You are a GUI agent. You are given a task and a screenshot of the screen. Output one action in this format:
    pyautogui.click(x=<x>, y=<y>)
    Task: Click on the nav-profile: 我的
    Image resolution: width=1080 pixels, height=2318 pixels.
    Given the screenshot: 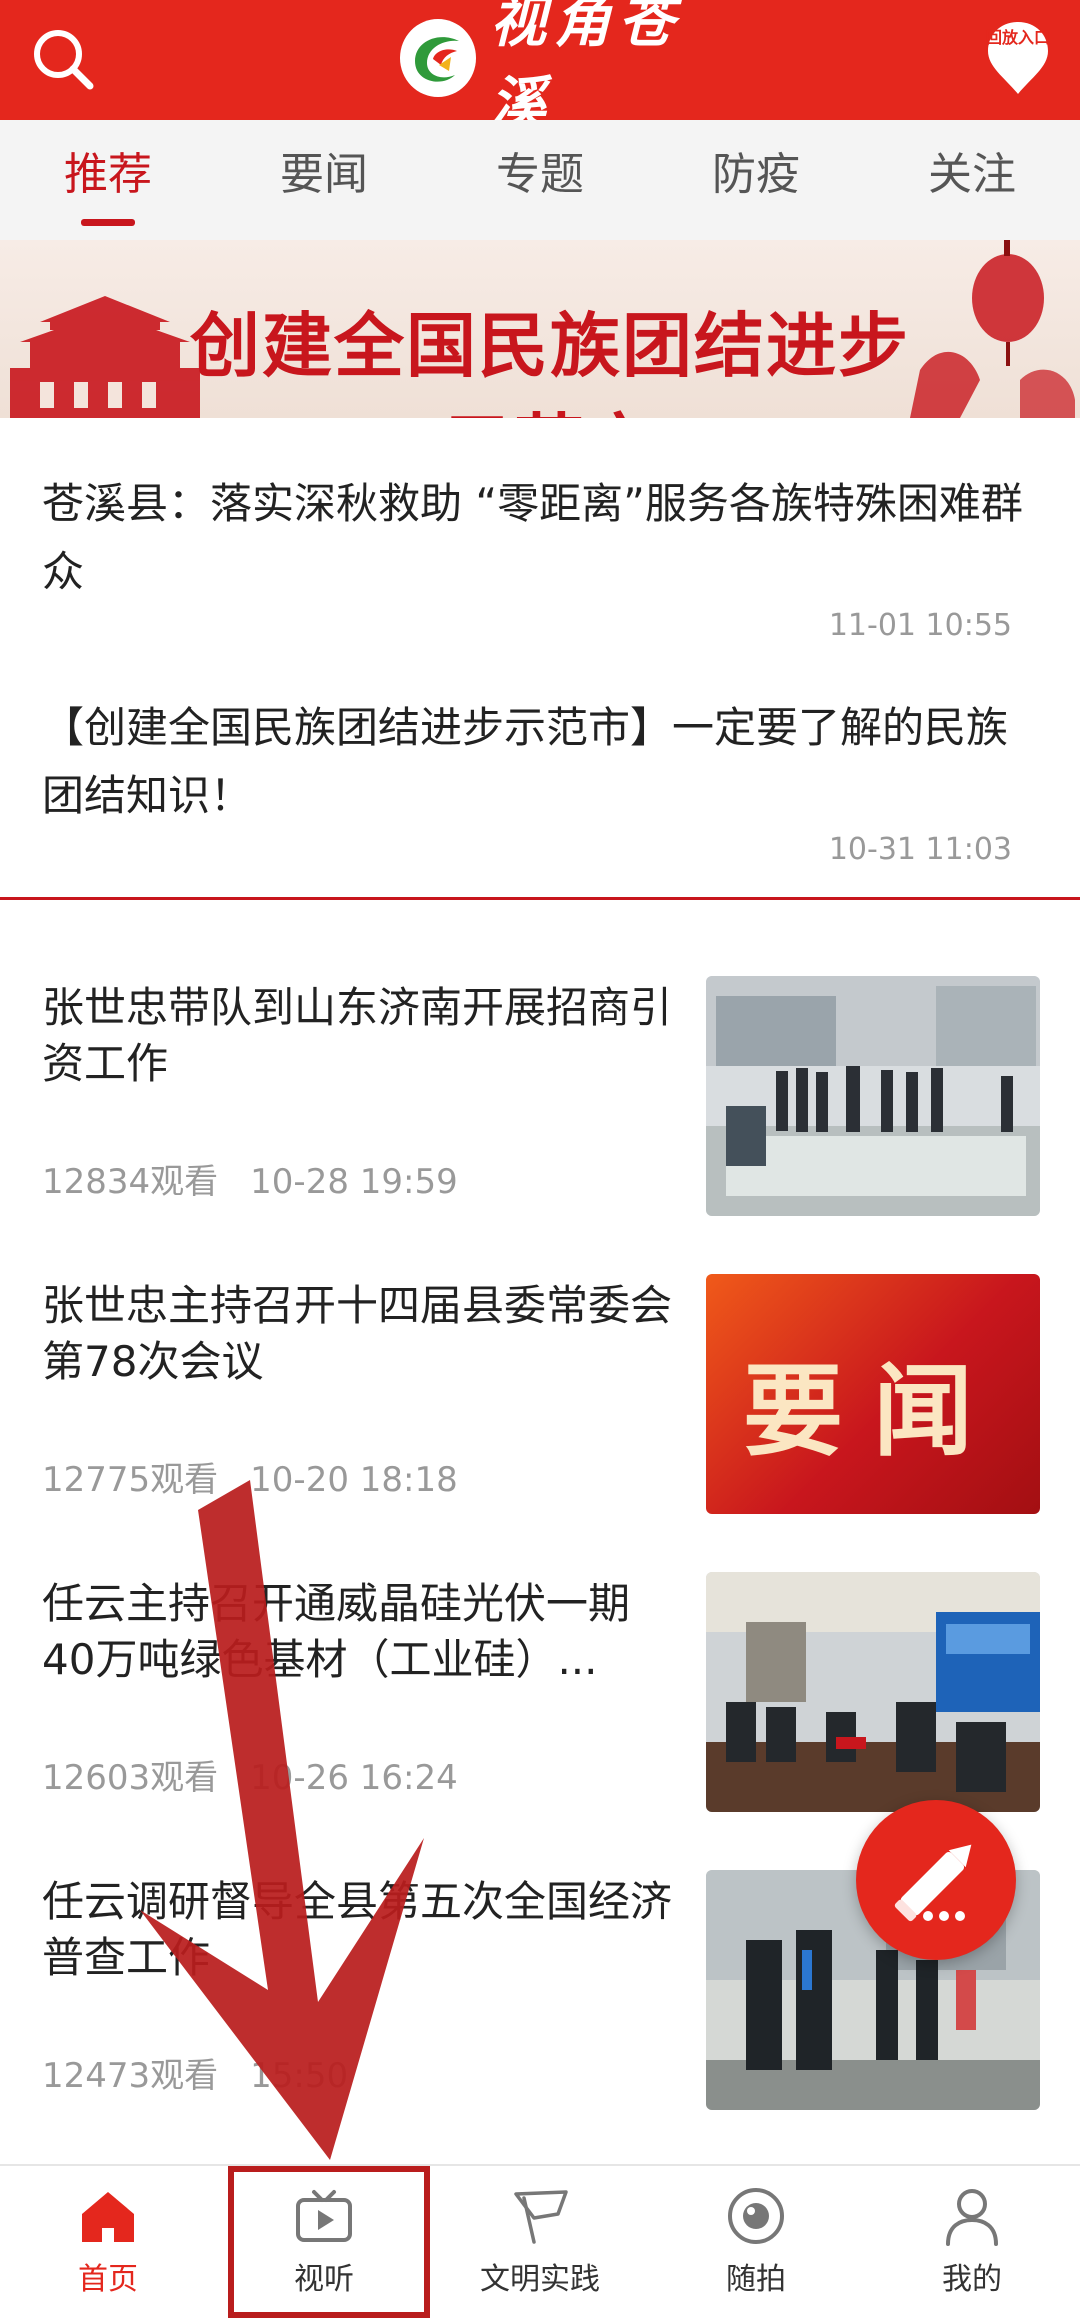 What is the action you would take?
    pyautogui.click(x=972, y=2239)
    